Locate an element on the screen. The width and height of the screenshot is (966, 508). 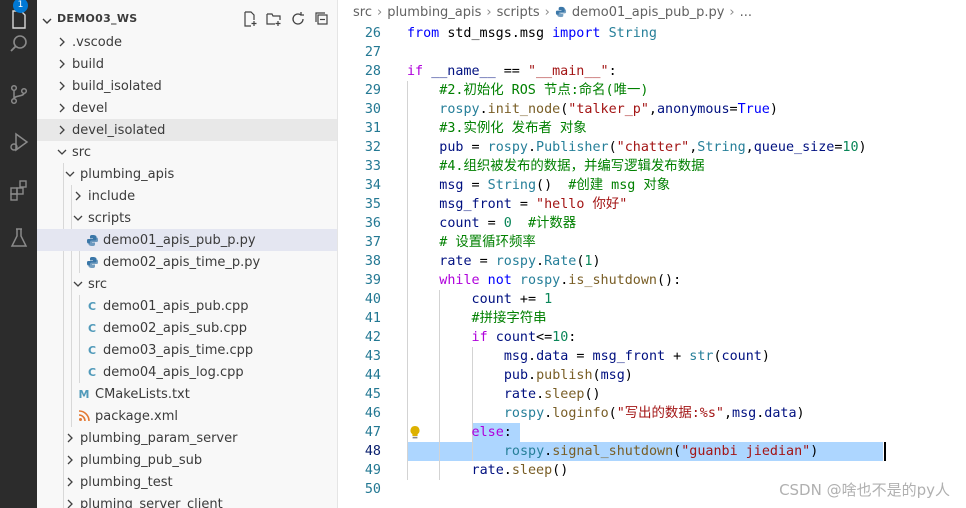
breadcrumb-item: demo01_apis_pub_p.py is located at coordinates (648, 12).